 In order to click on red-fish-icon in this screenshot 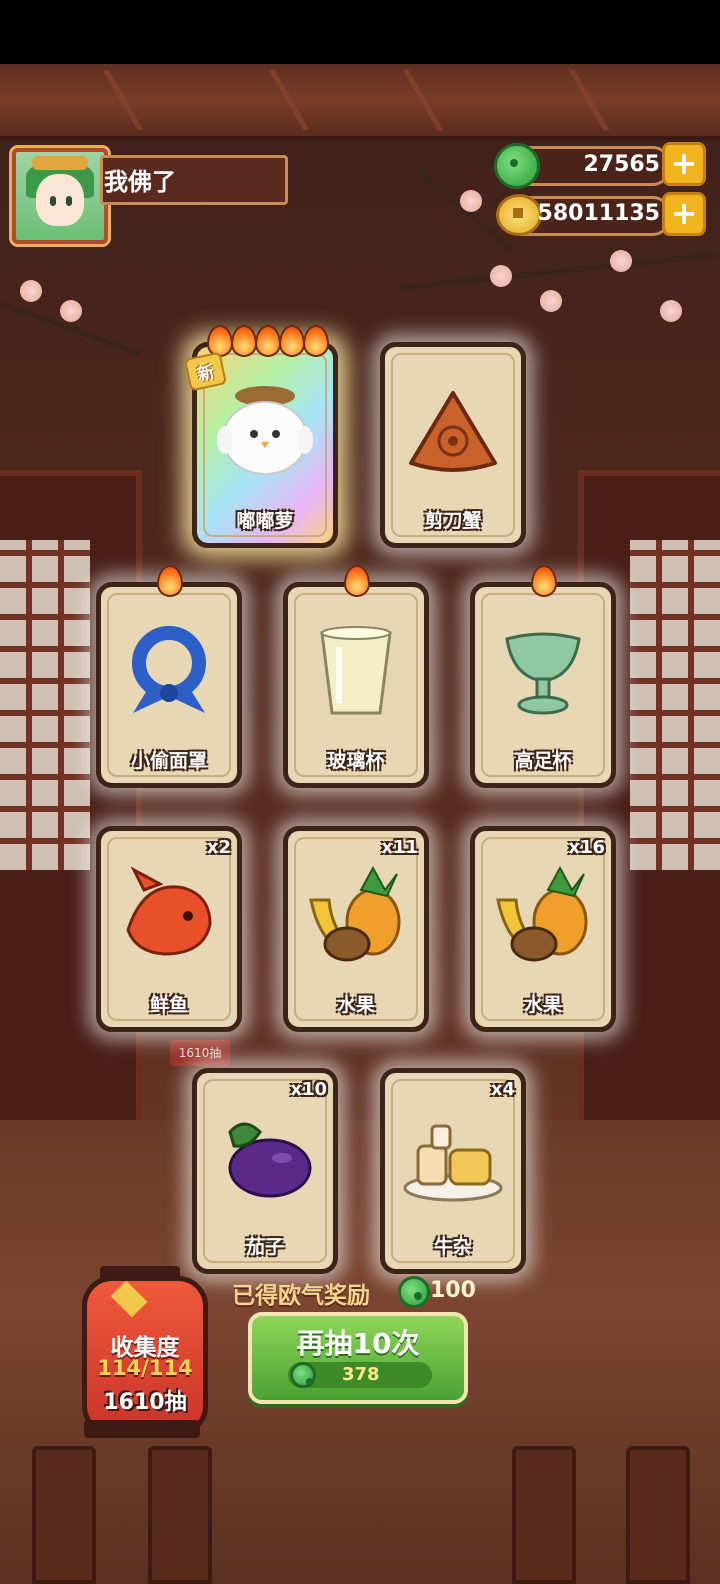, I will do `click(169, 911)`.